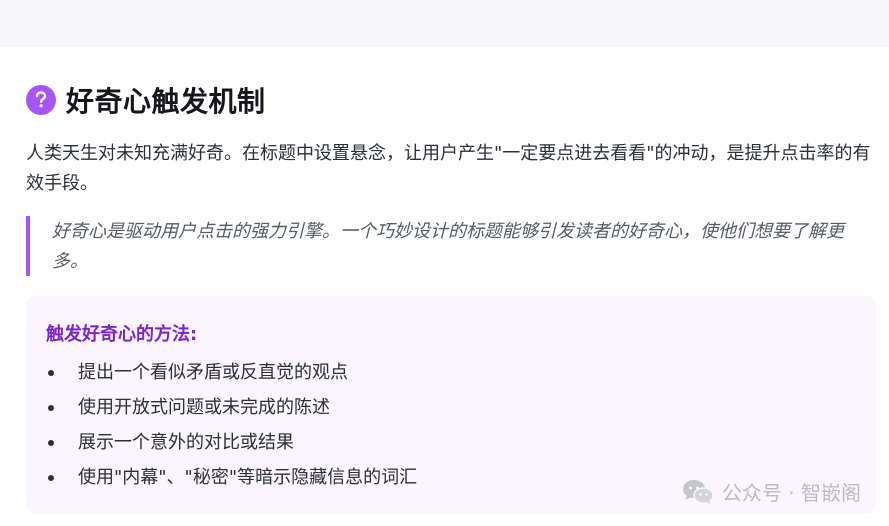 The width and height of the screenshot is (889, 526). I want to click on list-item-text: 展示一个意外的对比或结果, so click(186, 442).